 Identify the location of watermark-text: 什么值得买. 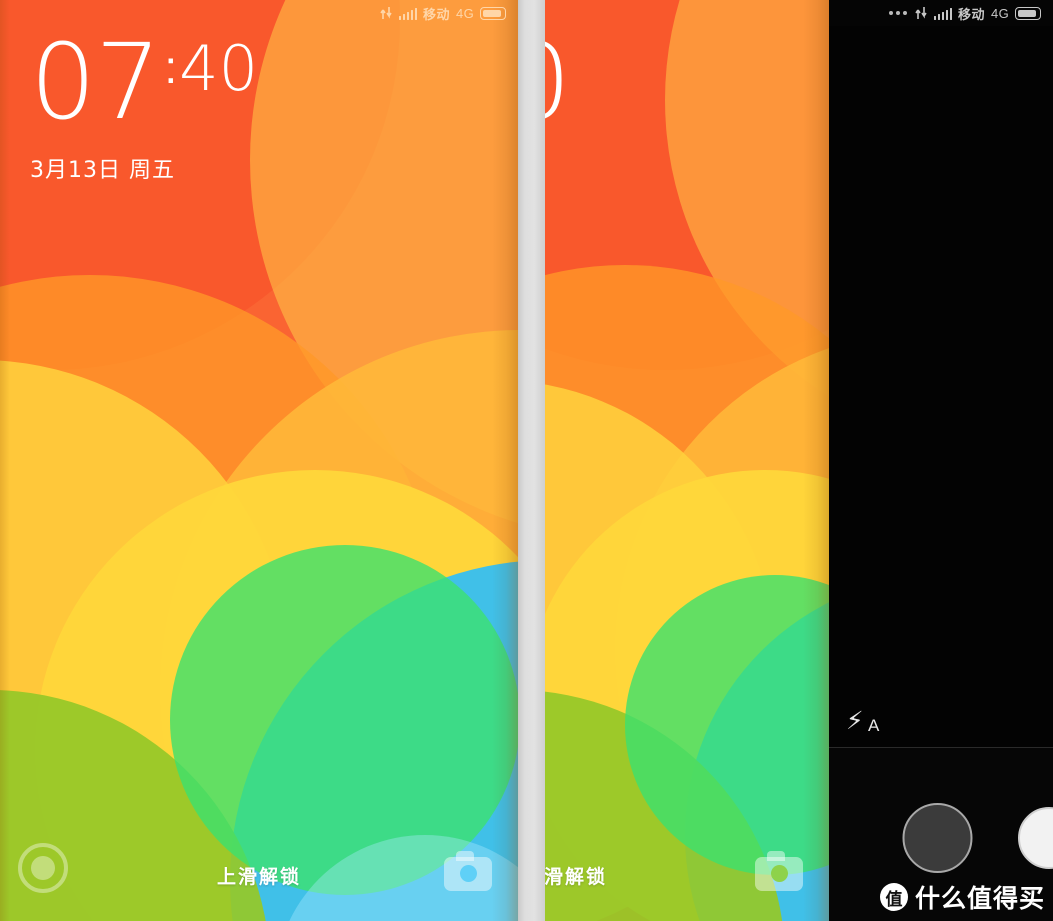
(979, 898).